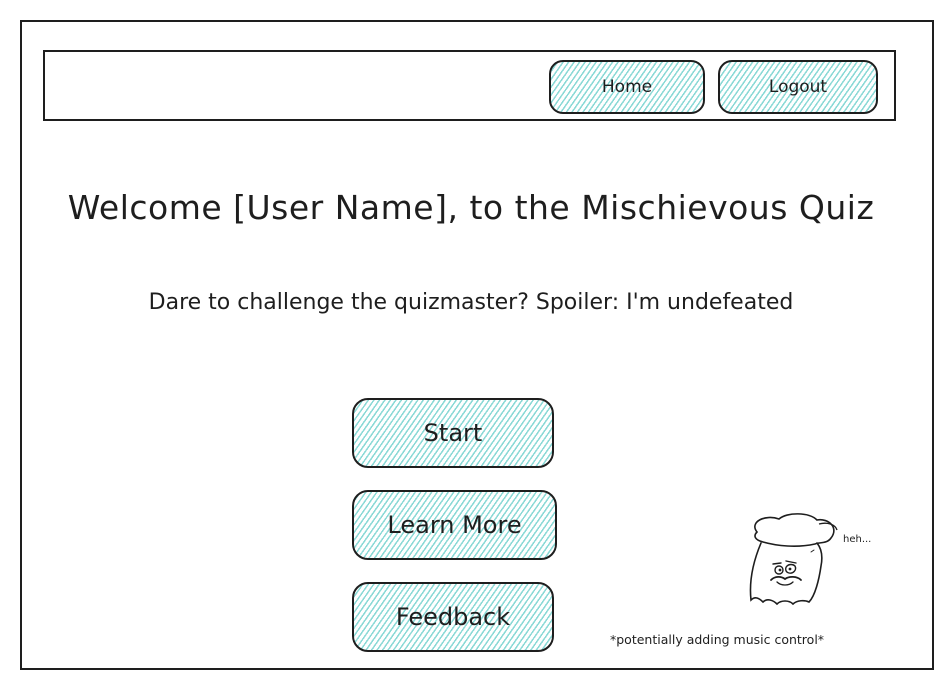 The height and width of the screenshot is (692, 942). I want to click on logout-button-label: Logout, so click(798, 87).